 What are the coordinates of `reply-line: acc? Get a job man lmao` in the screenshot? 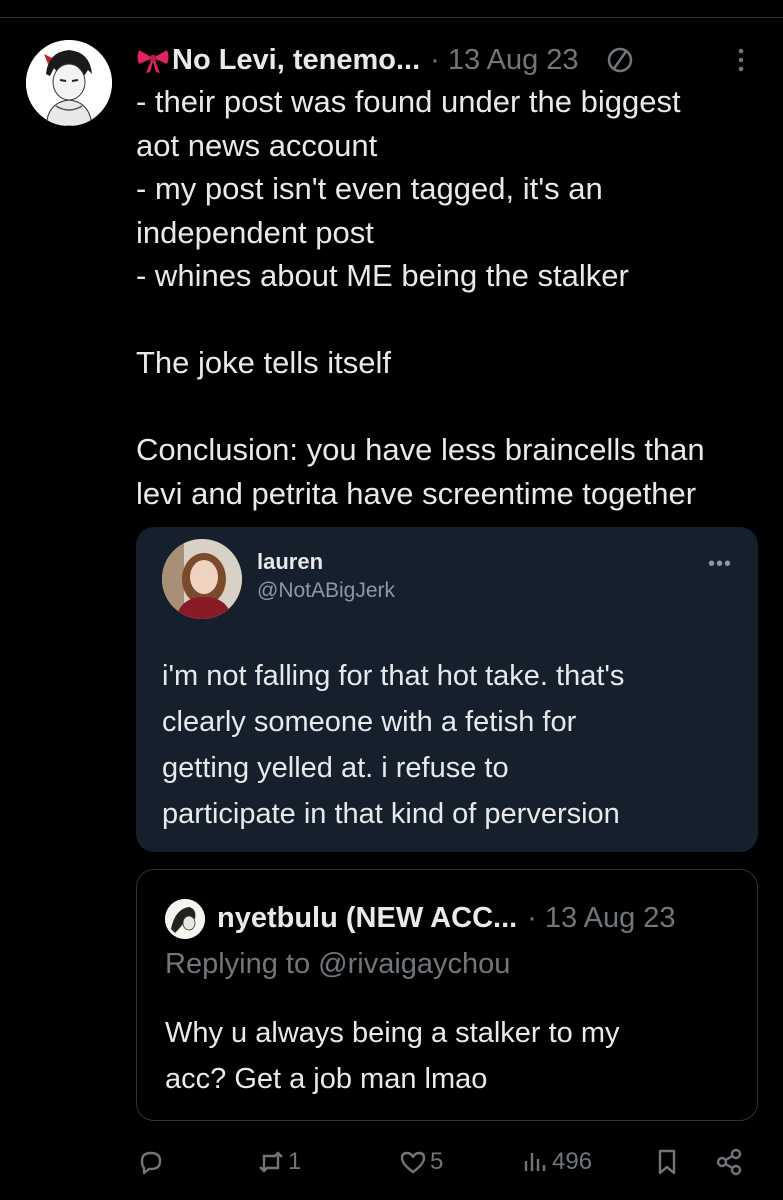 It's located at (326, 1079).